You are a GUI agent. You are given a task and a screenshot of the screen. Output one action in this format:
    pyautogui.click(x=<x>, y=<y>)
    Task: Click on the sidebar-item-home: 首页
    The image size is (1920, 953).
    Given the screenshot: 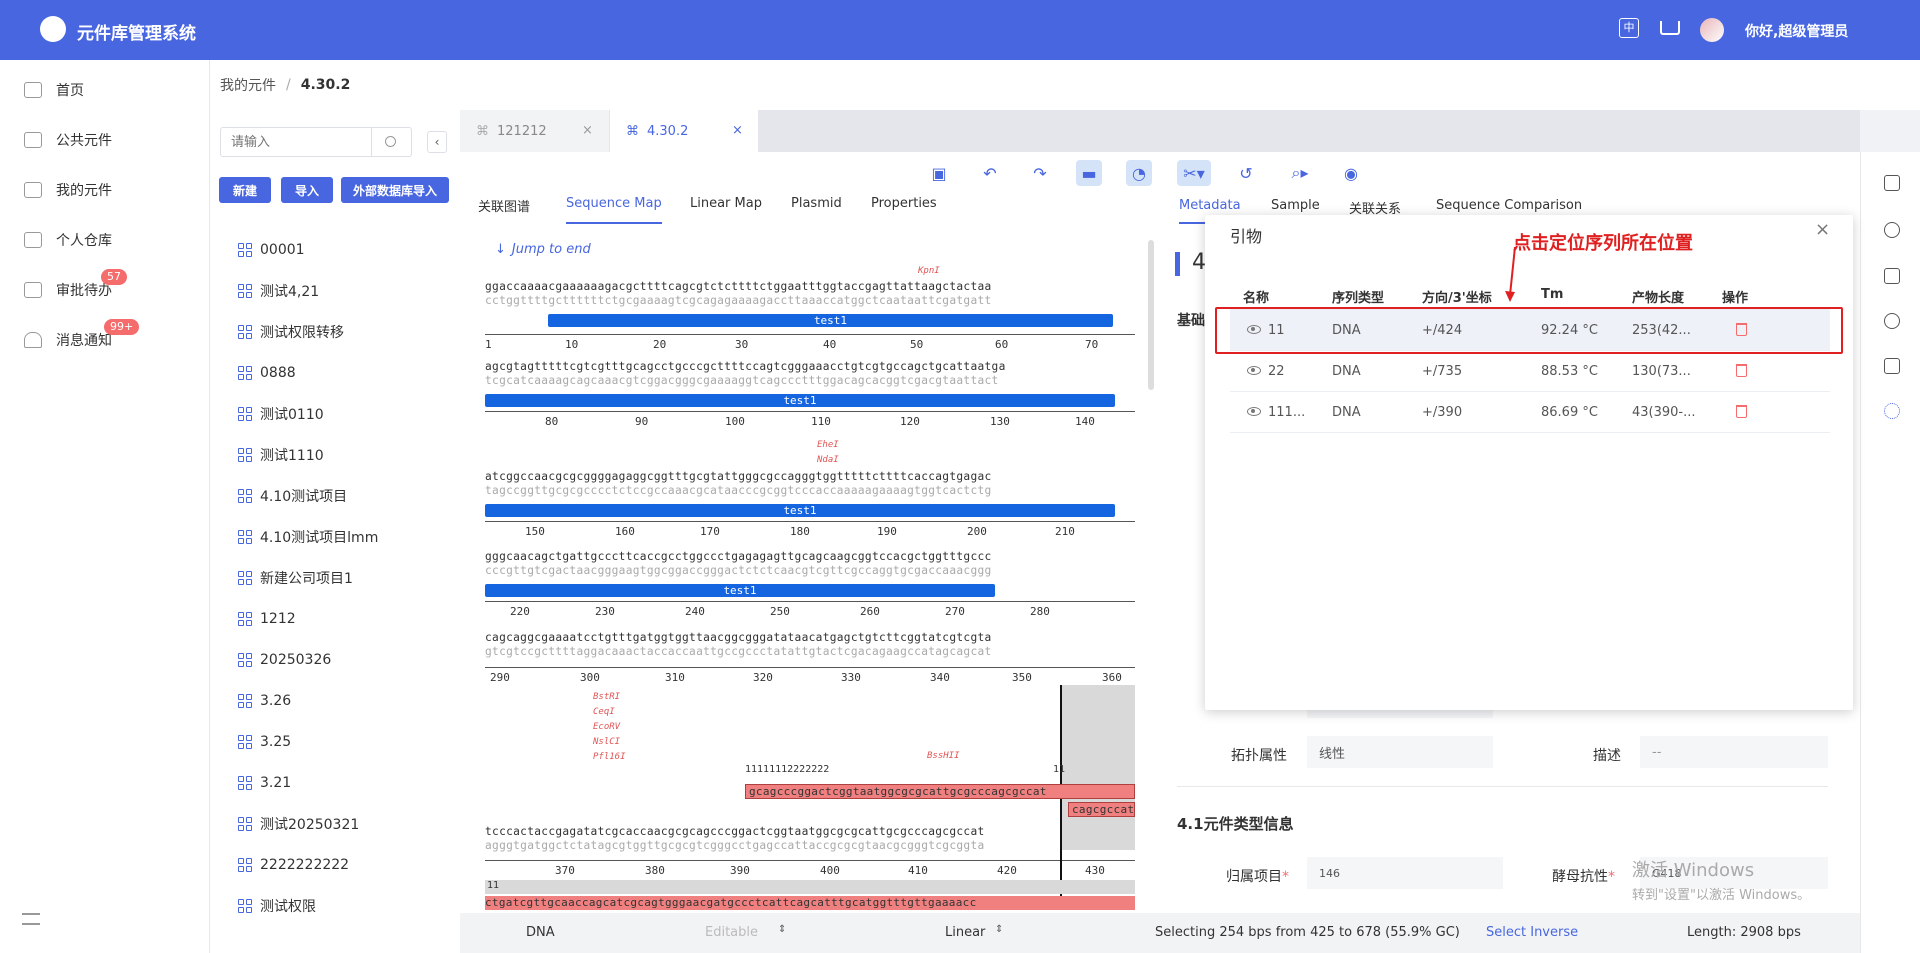 What is the action you would take?
    pyautogui.click(x=104, y=90)
    